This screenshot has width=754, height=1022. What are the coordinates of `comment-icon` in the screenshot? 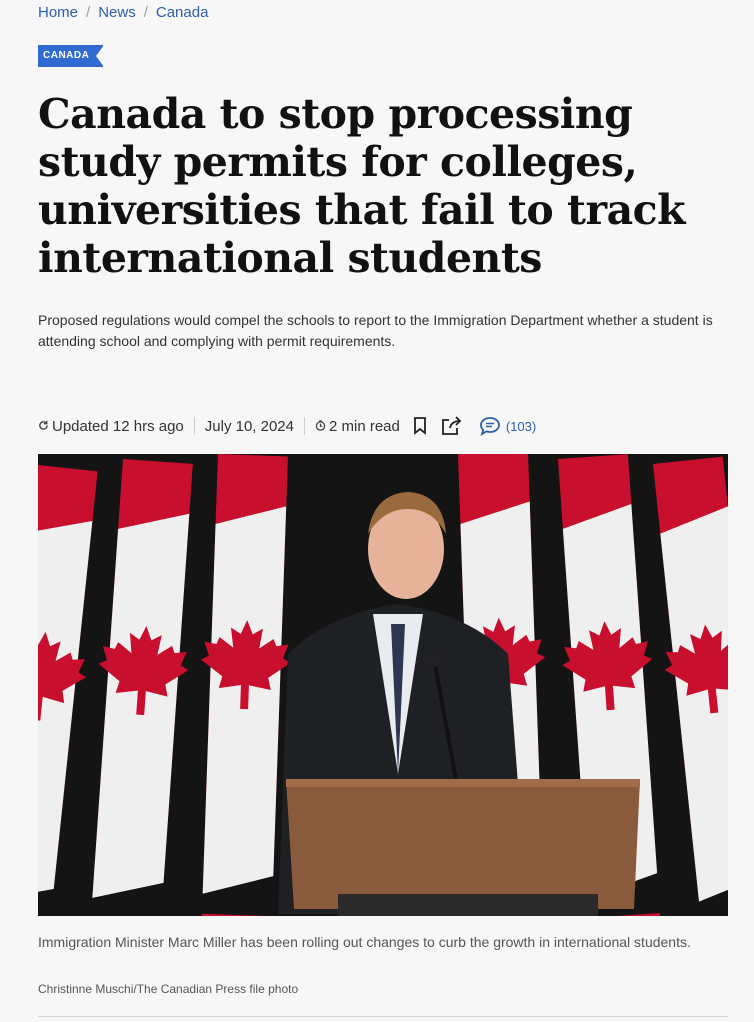 It's located at (490, 426).